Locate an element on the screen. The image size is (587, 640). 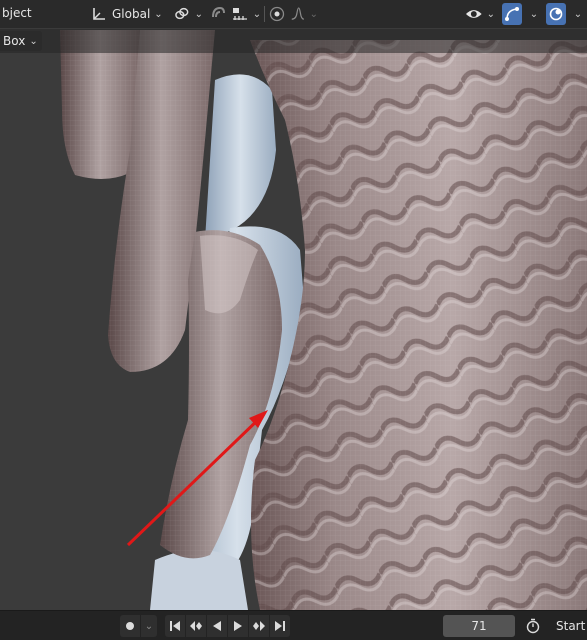
transform-orientation-dropdown: Global ⌄ is located at coordinates (128, 14).